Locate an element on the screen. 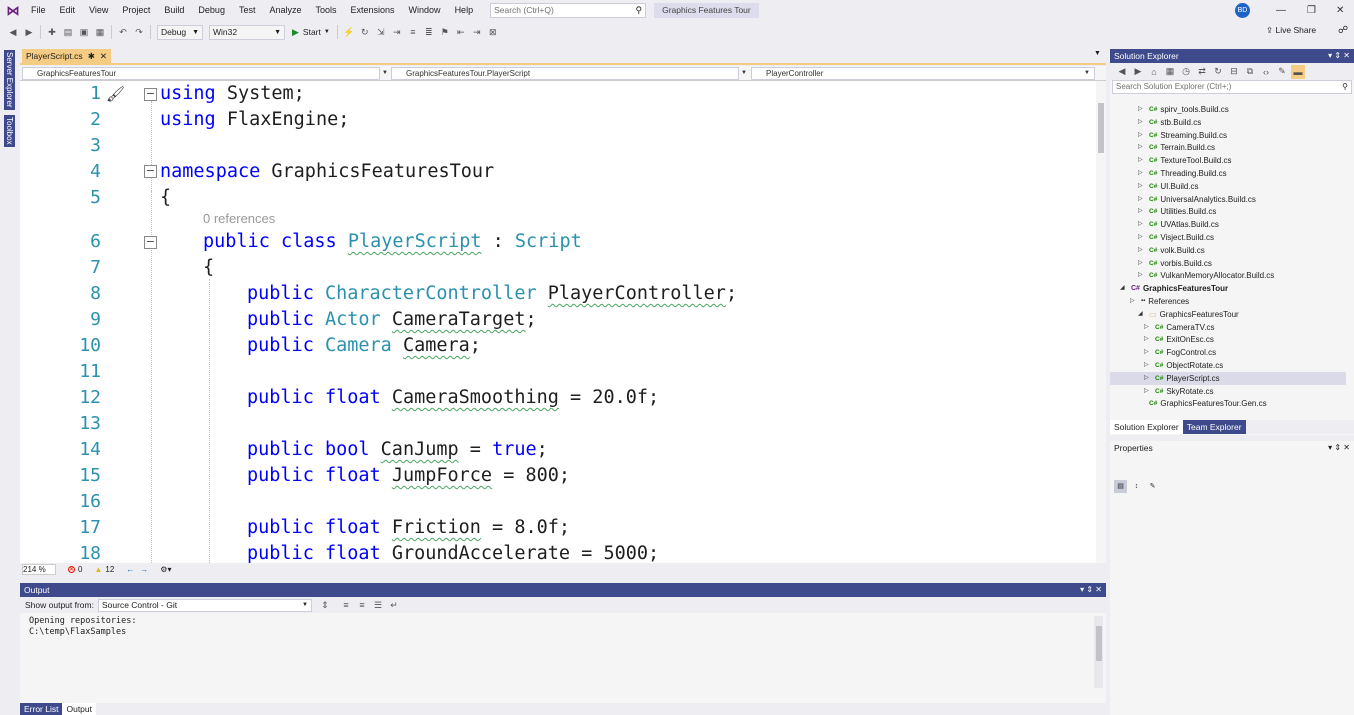 This screenshot has width=1354, height=715. tab-error-list: Error List is located at coordinates (41, 709).